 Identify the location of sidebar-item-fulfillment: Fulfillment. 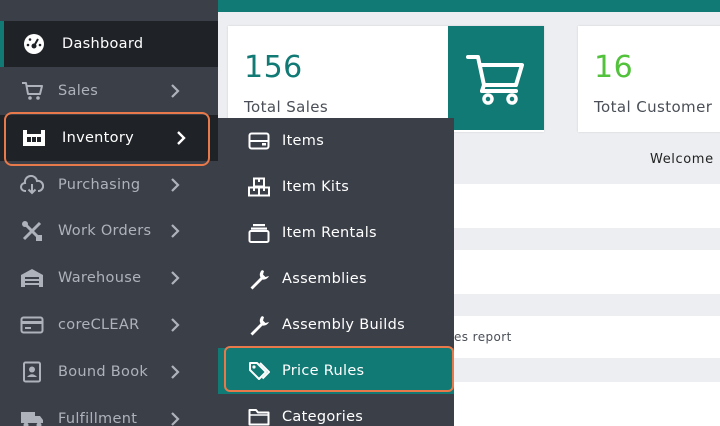
(109, 411).